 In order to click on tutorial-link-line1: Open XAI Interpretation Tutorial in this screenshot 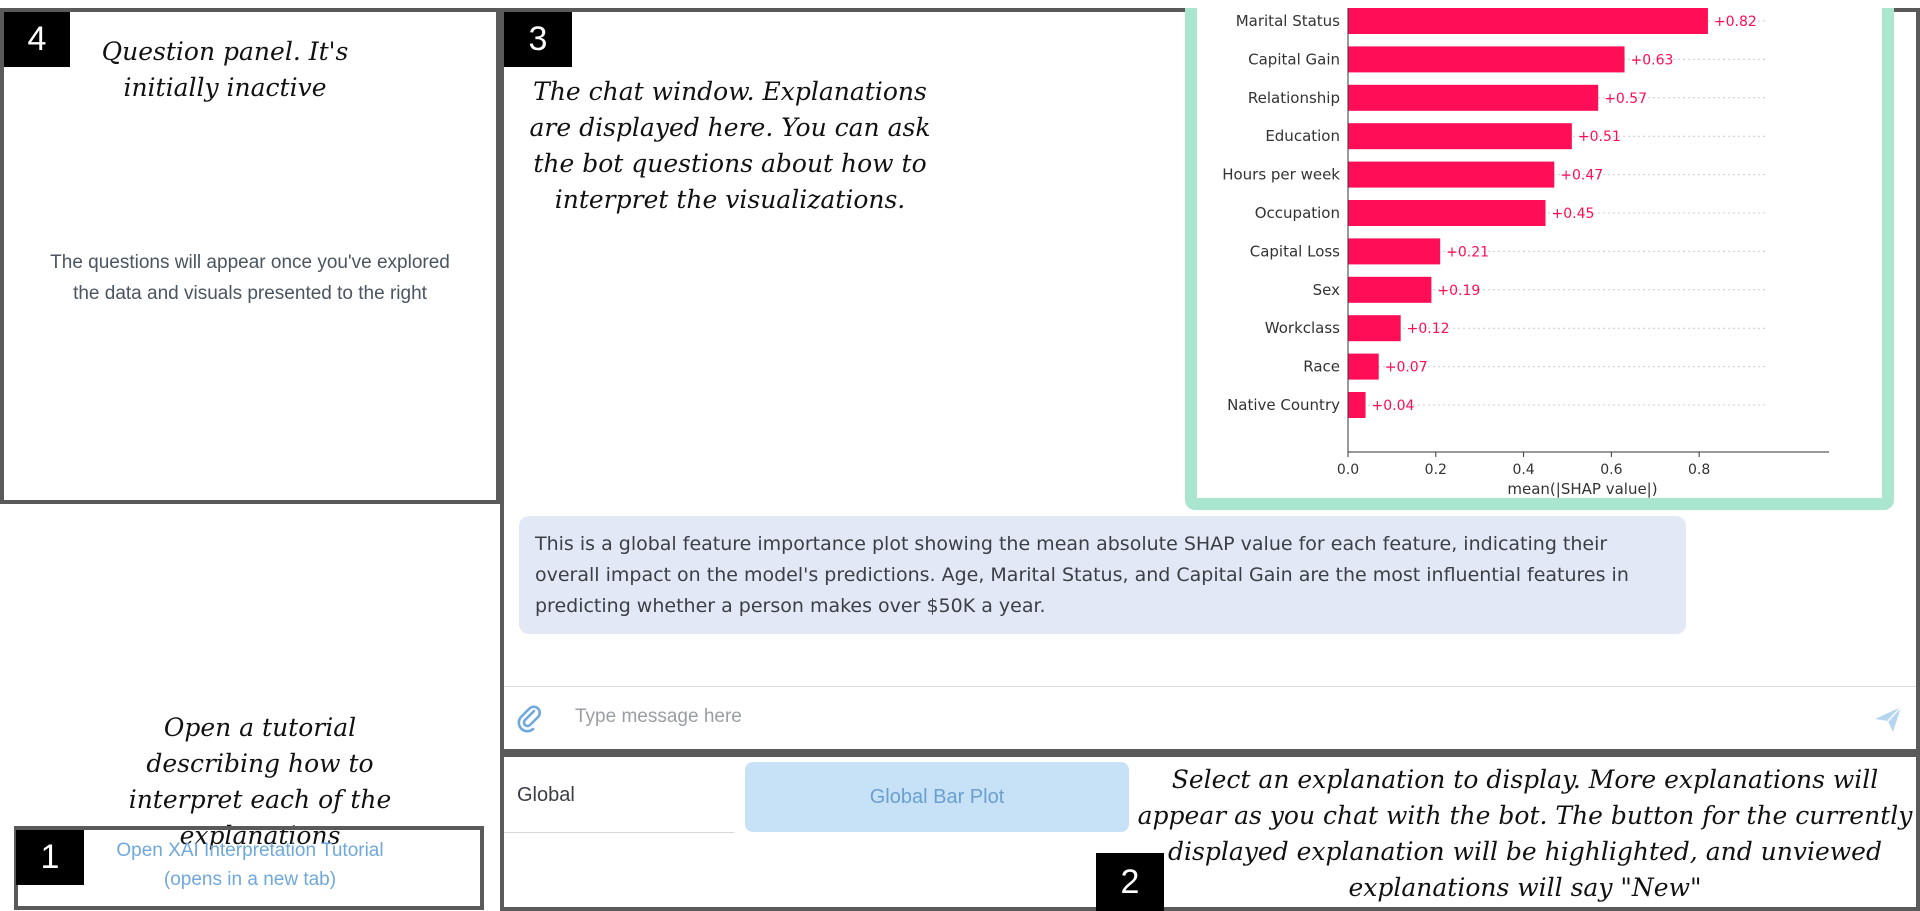, I will do `click(250, 850)`.